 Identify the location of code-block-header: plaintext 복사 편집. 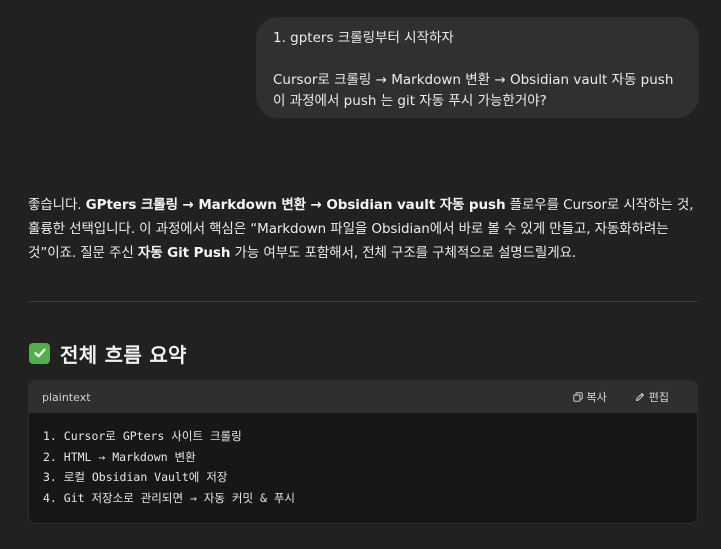
(363, 397).